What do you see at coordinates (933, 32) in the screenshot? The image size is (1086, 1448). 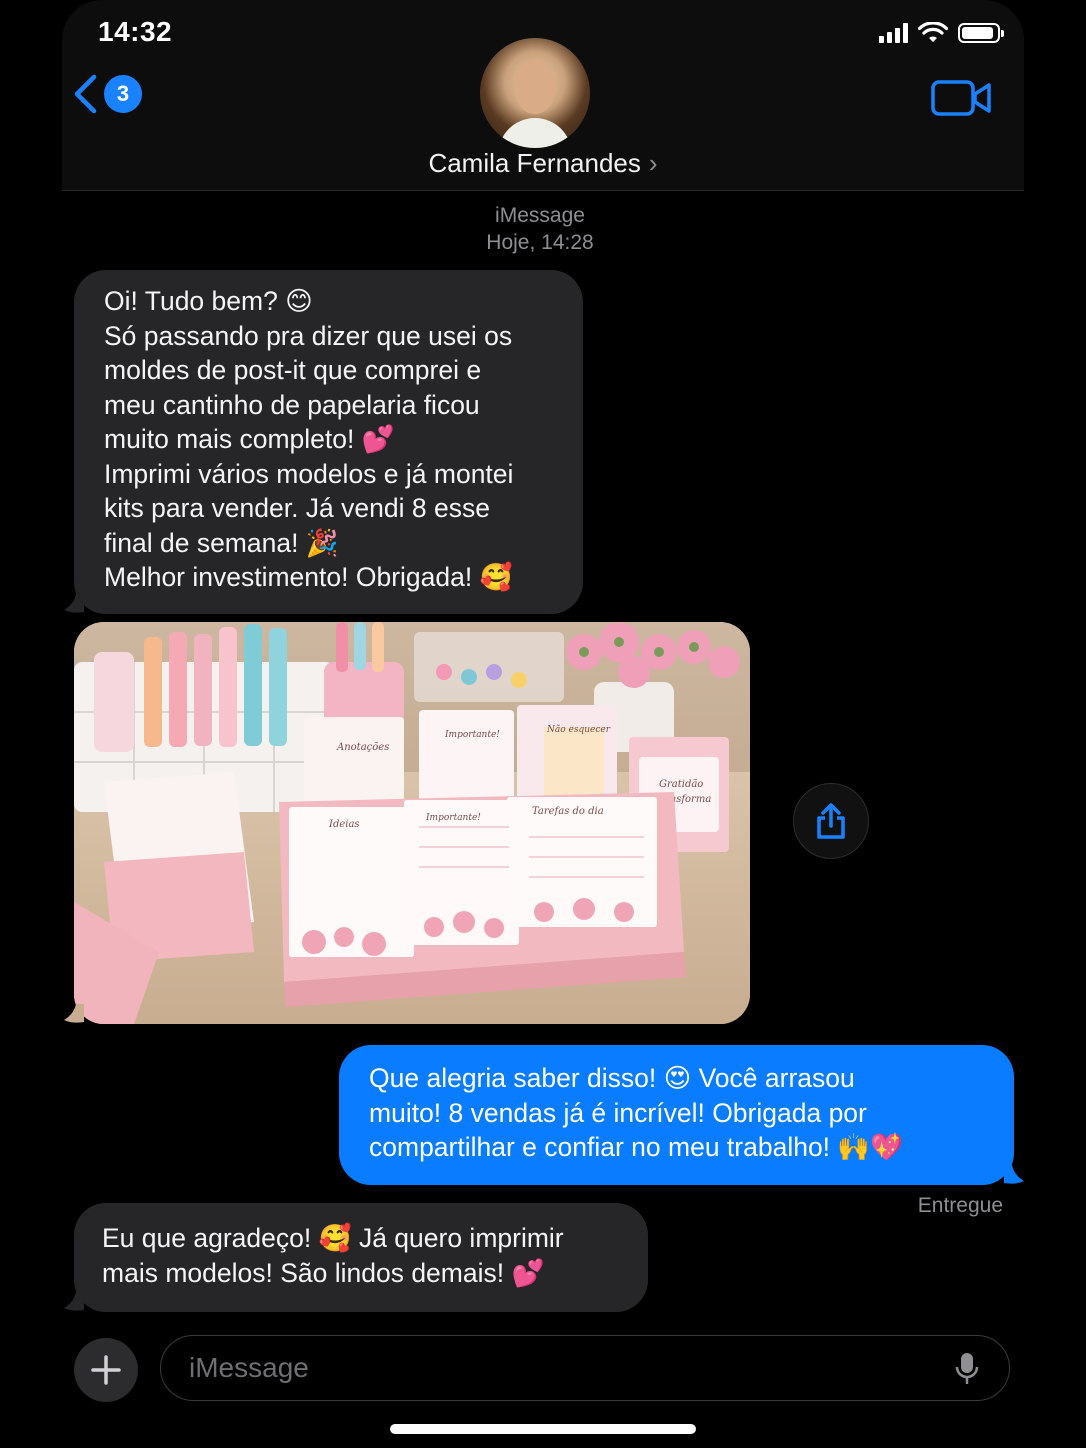 I see `wifi-icon` at bounding box center [933, 32].